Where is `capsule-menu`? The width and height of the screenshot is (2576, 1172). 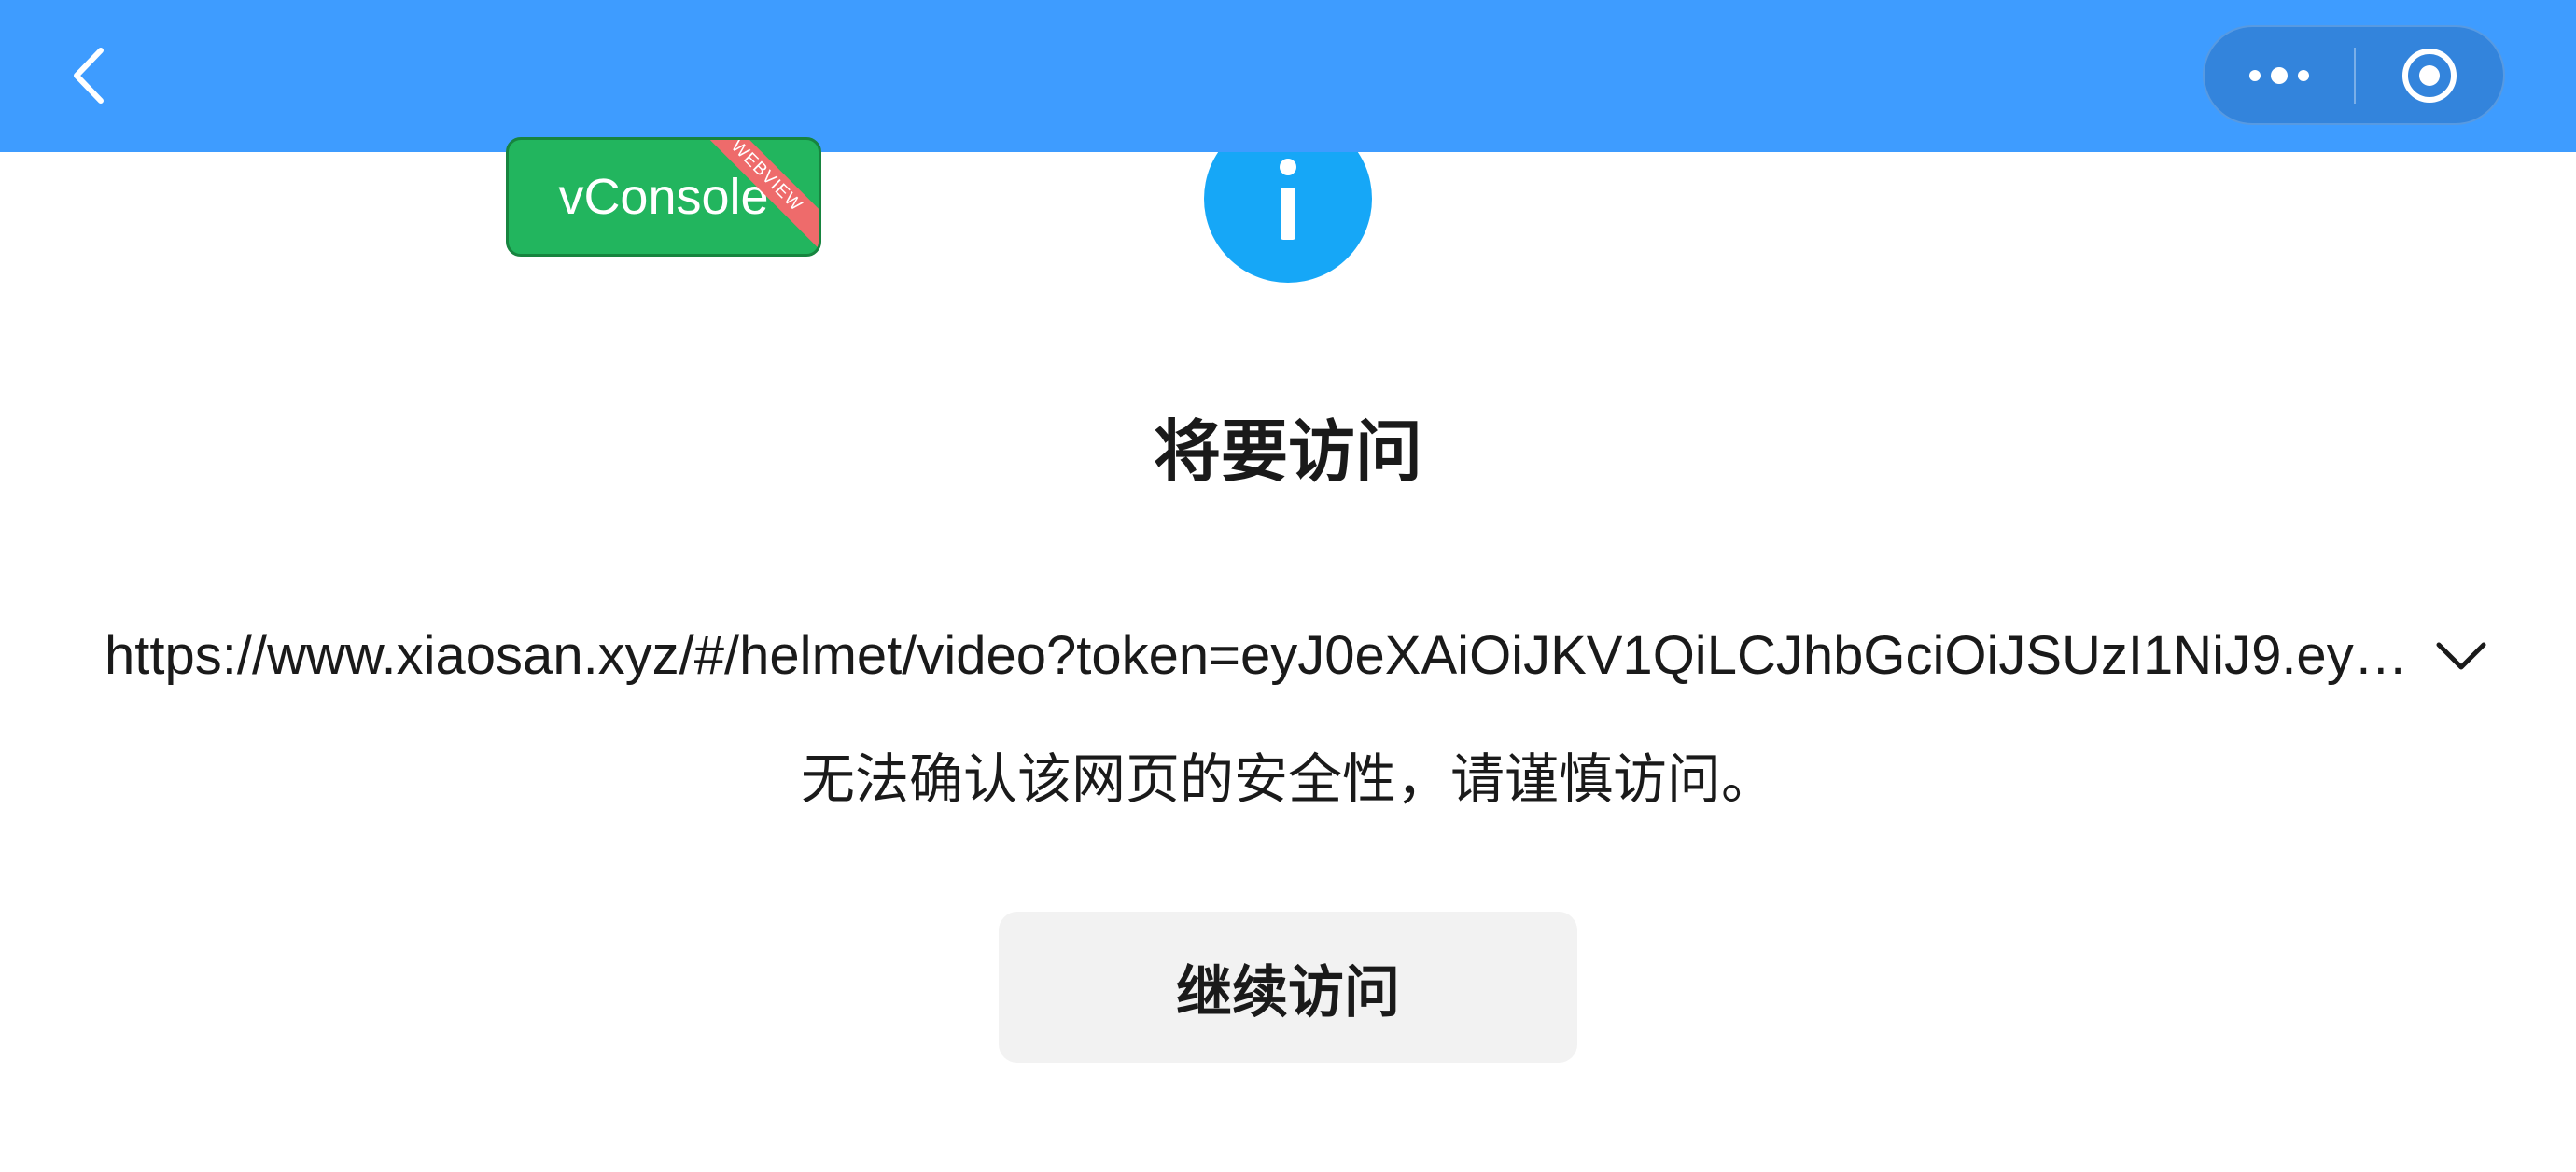 capsule-menu is located at coordinates (2354, 75).